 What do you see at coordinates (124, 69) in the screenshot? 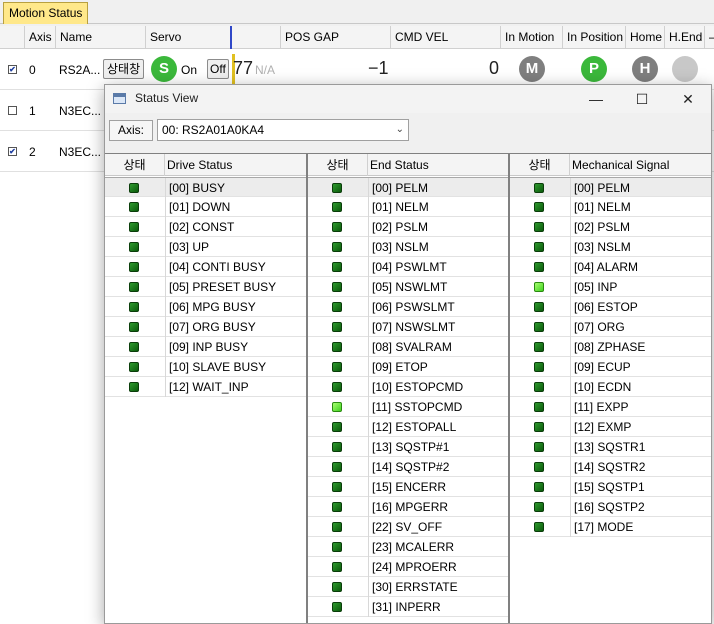
I see `status-window-button: 상태창` at bounding box center [124, 69].